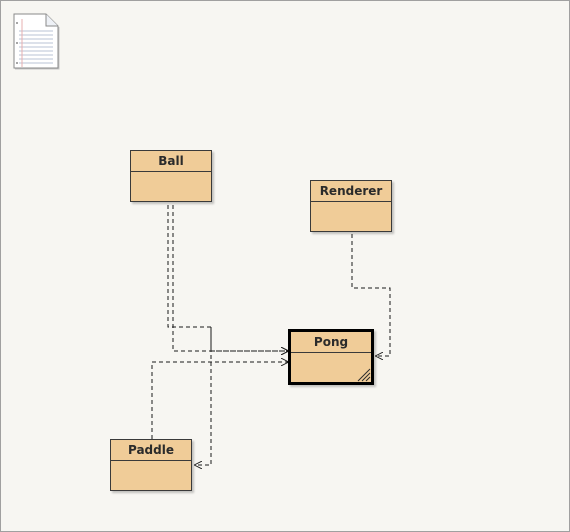  What do you see at coordinates (203, 396) in the screenshot?
I see `connector-ball-paddle` at bounding box center [203, 396].